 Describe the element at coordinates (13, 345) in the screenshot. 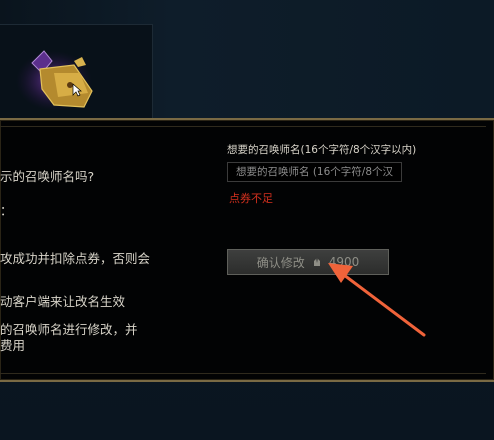

I see `description-line-6: 费用` at that location.